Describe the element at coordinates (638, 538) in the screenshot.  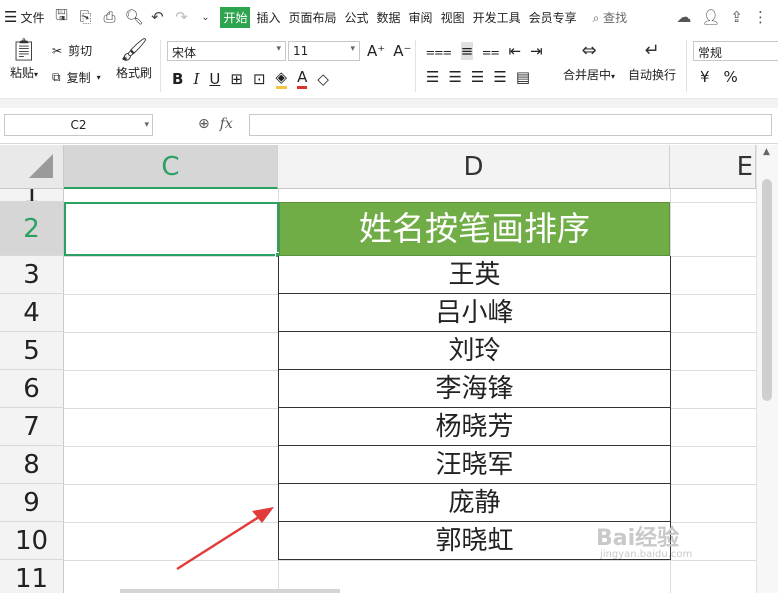
I see `watermark-logo: Bai经验` at that location.